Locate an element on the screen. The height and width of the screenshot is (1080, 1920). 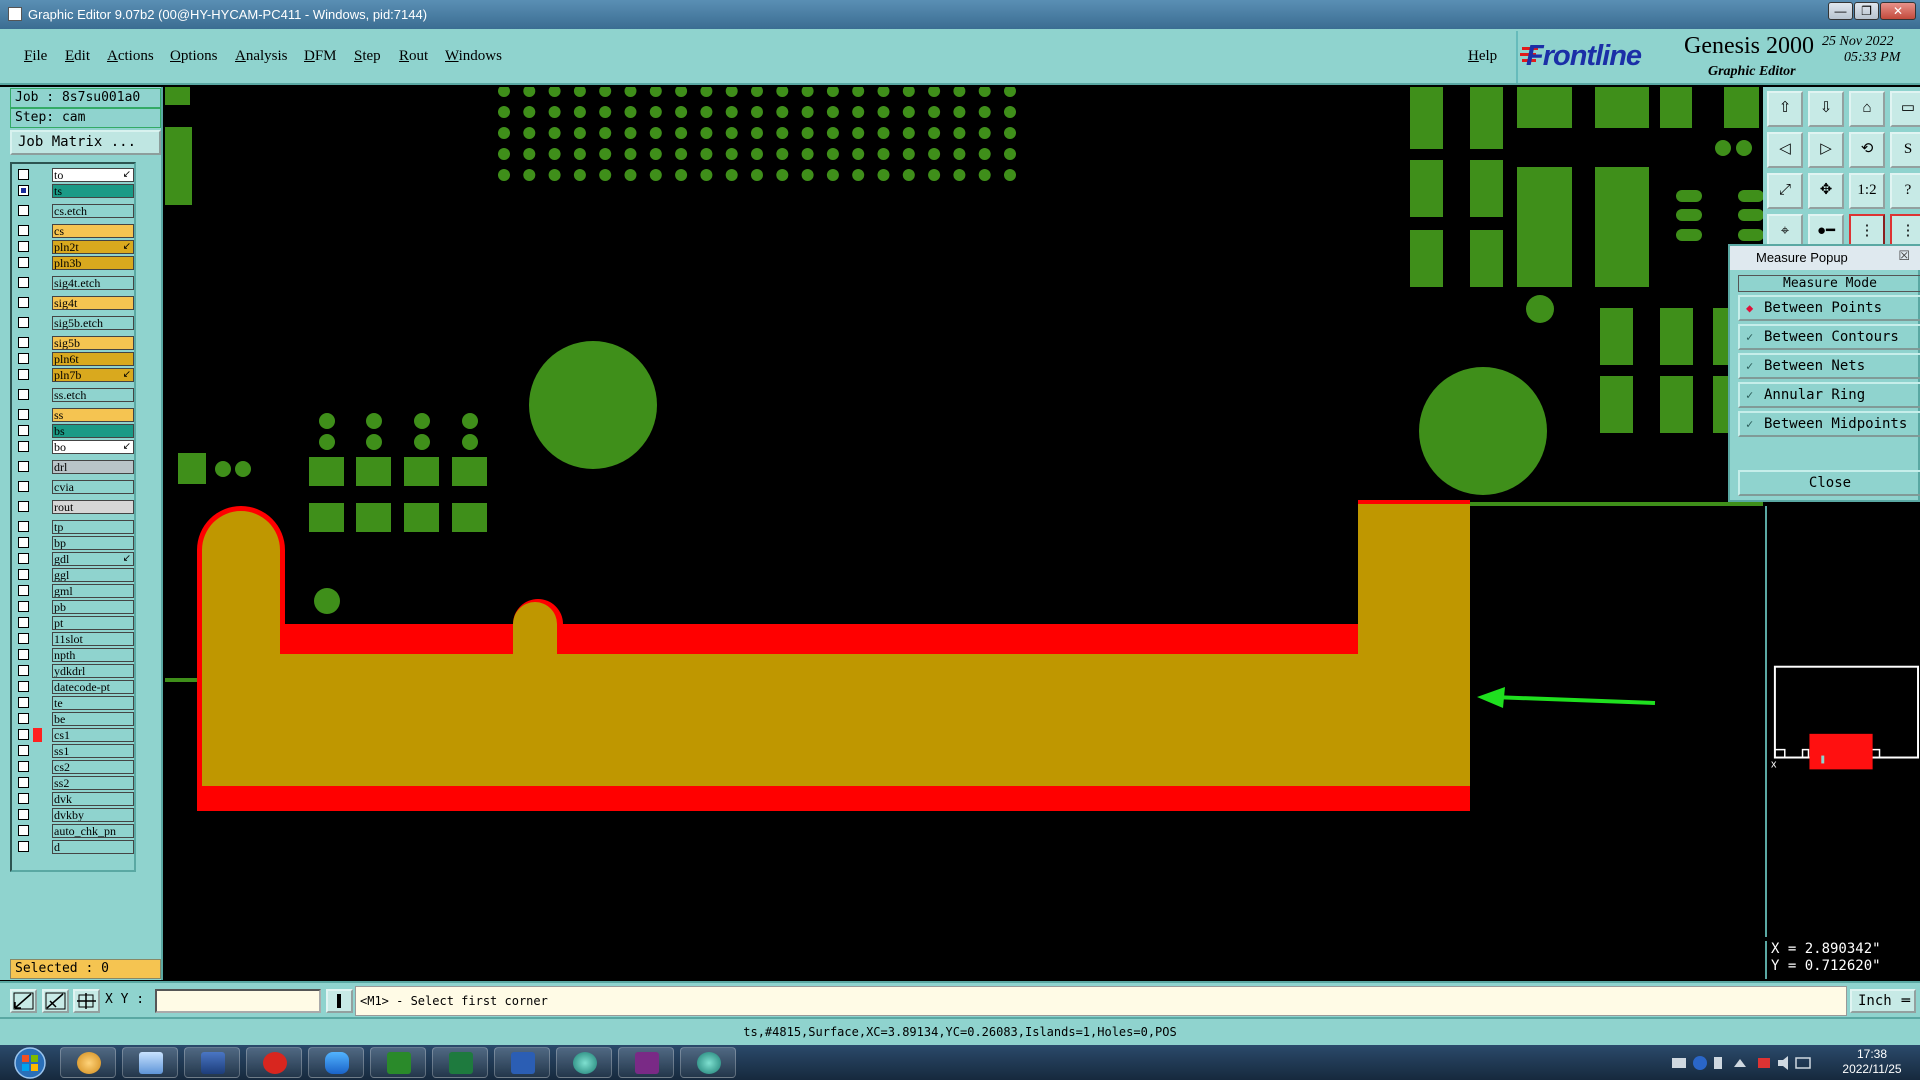
layer-row: rout is located at coordinates (74, 507).